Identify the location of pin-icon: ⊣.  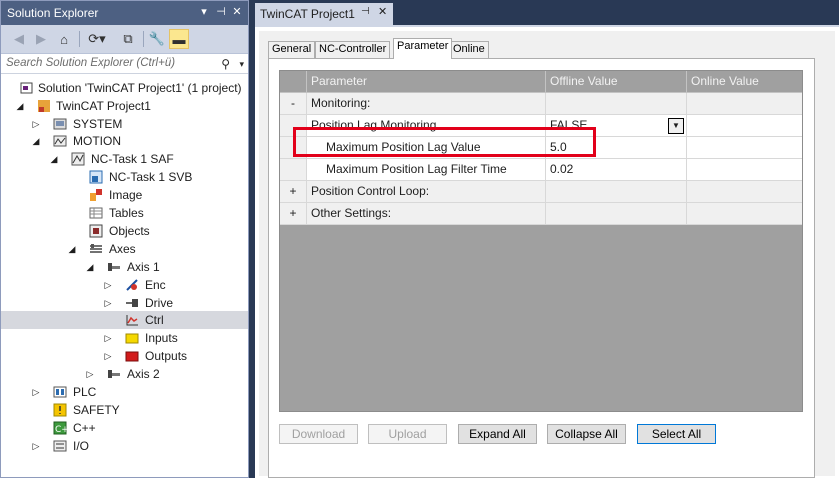
(221, 12).